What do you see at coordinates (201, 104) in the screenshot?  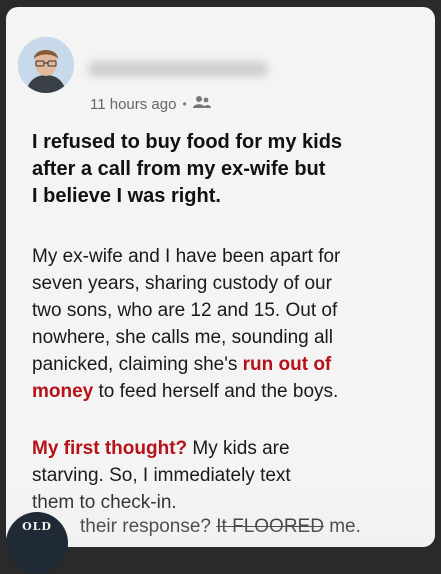 I see `friends-icon` at bounding box center [201, 104].